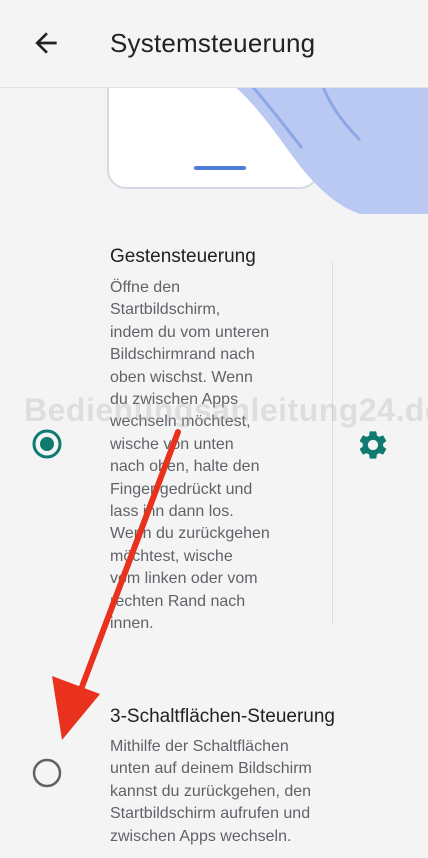 Image resolution: width=428 pixels, height=858 pixels. Describe the element at coordinates (222, 716) in the screenshot. I see `option-title-three-button: 3-Schaltflächen-Steuerung` at that location.